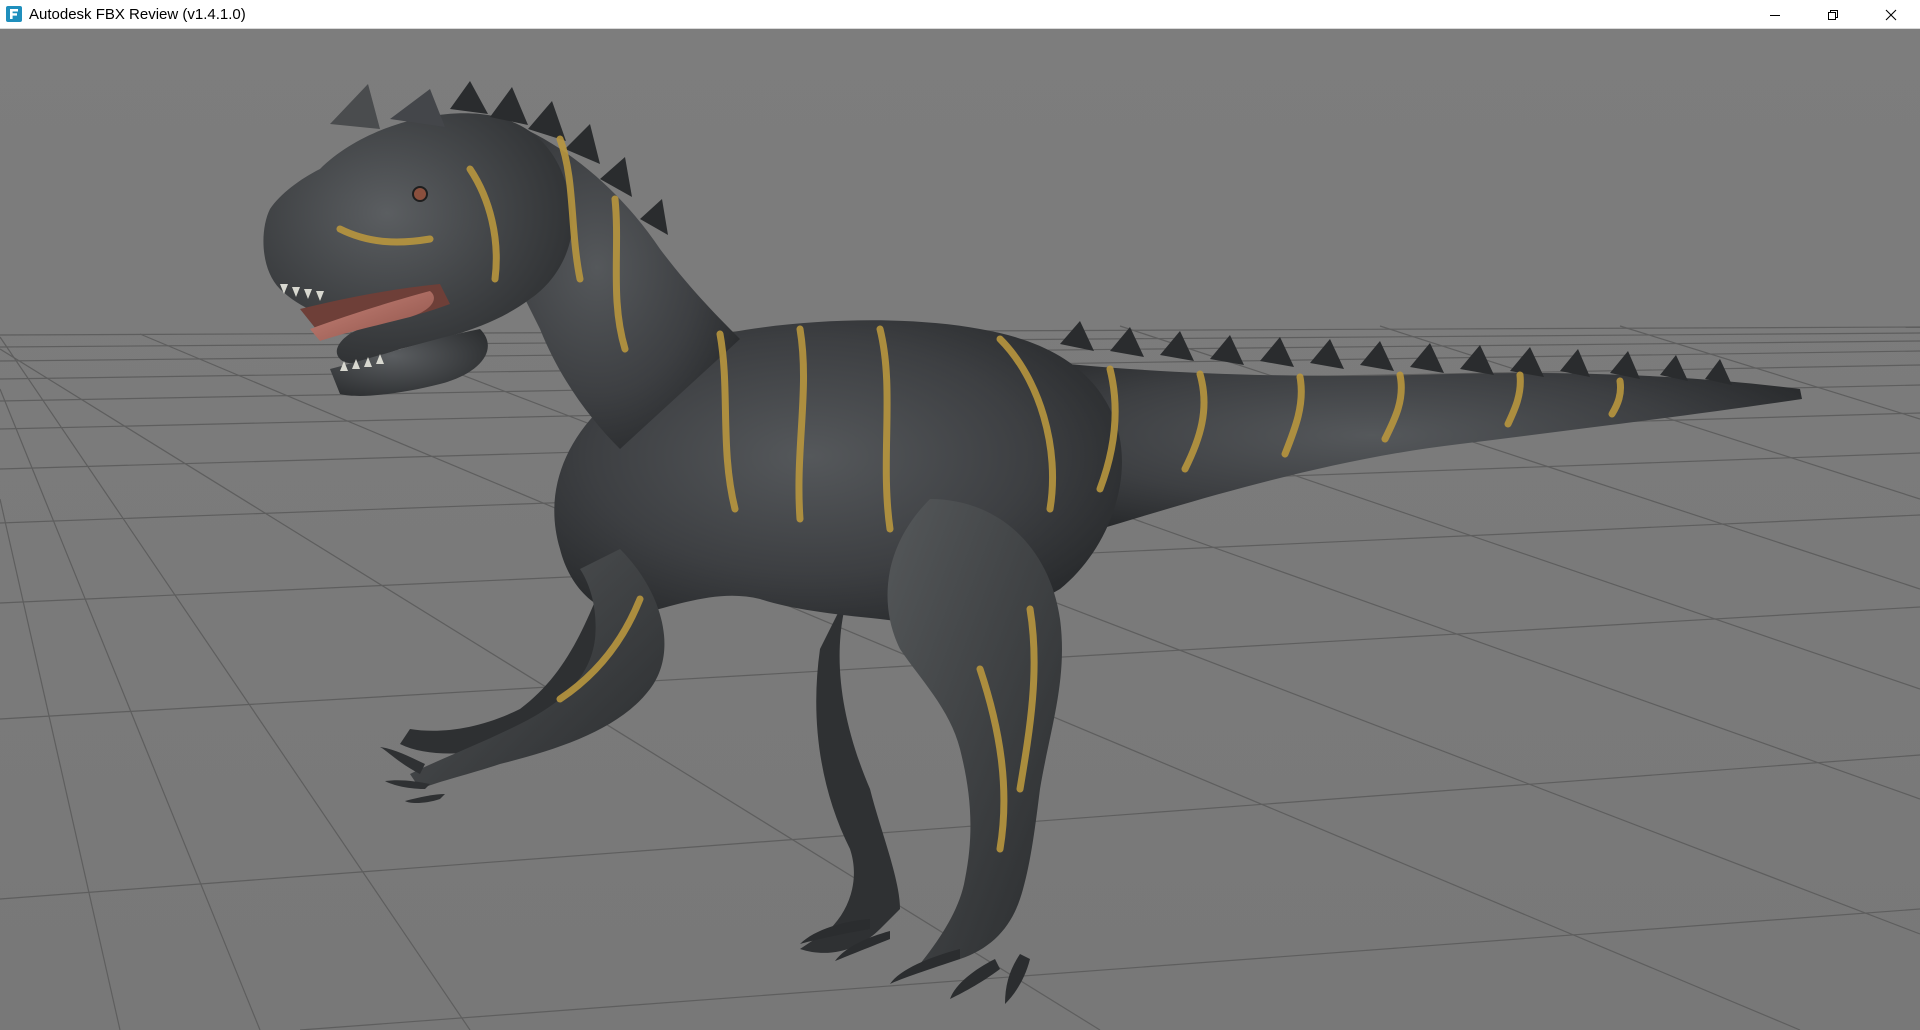  Describe the element at coordinates (14, 14) in the screenshot. I see `fbx-review-icon` at that location.